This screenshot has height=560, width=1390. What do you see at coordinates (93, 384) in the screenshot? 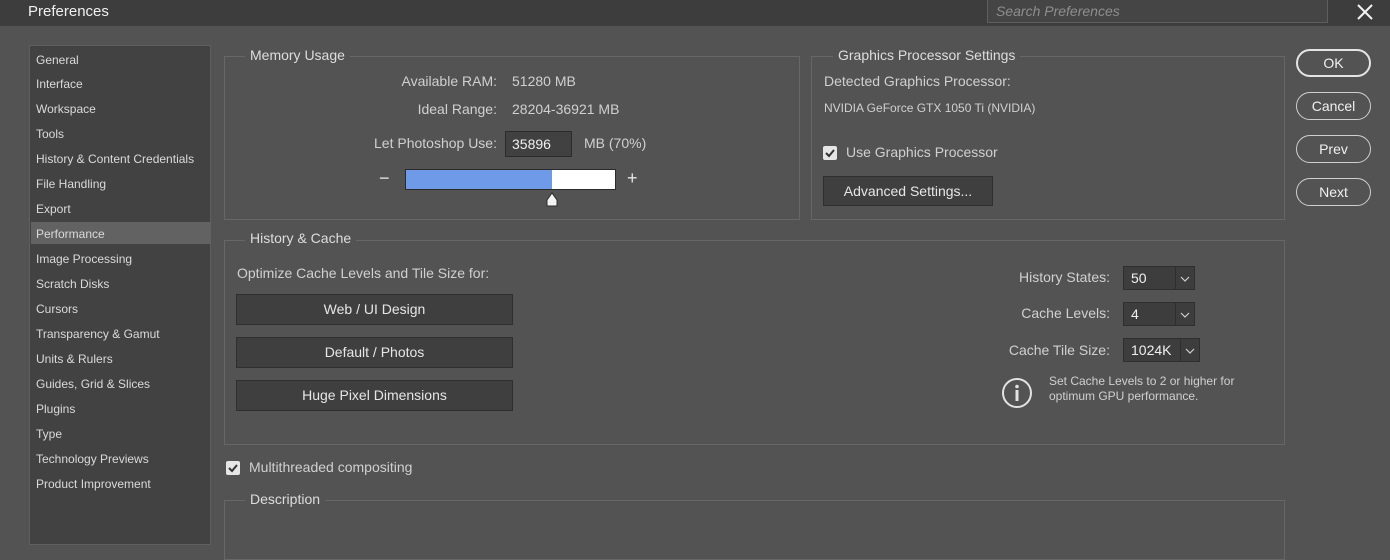
I see `sidebar-item-guides-grid-slices: Guides, Grid & Slices` at bounding box center [93, 384].